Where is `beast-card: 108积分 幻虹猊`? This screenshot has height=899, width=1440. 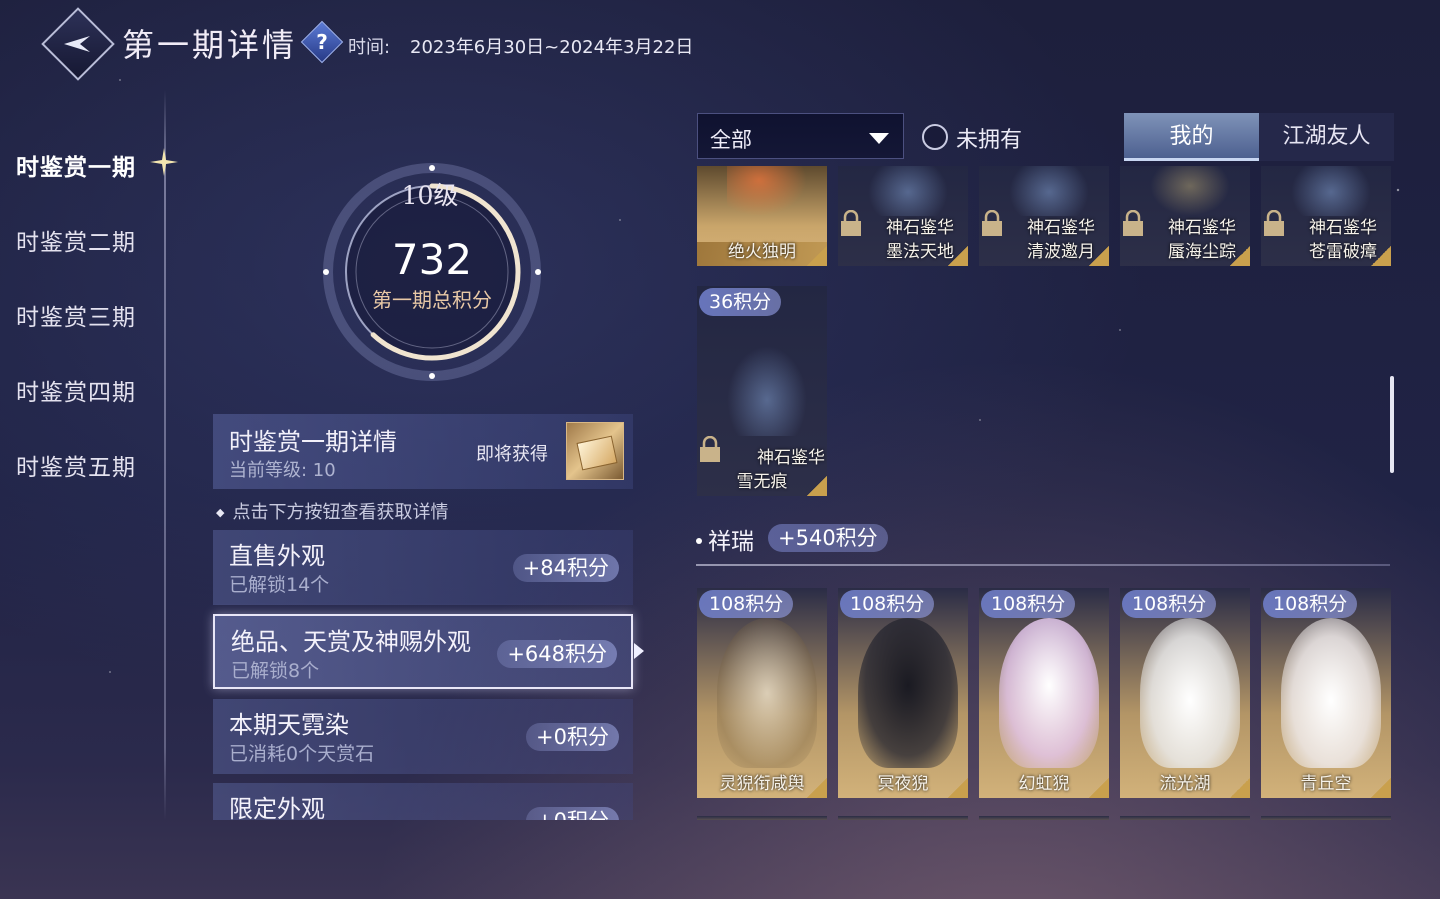 beast-card: 108积分 幻虹猊 is located at coordinates (1044, 693).